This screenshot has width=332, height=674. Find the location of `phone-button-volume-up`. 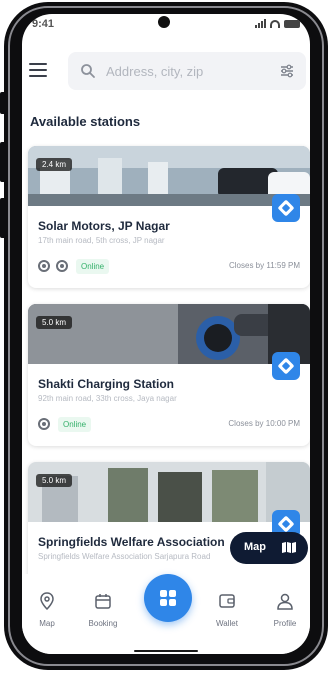

phone-button-volume-up is located at coordinates (3, 162).